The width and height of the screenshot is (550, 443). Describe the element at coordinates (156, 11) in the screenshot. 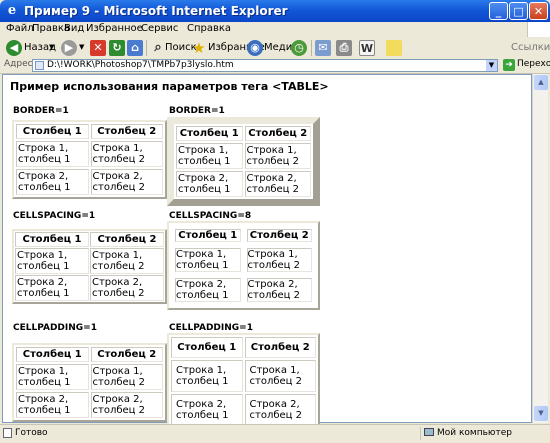

I see `window-title: Пример 9 - Microsoft Internet Explorer` at that location.